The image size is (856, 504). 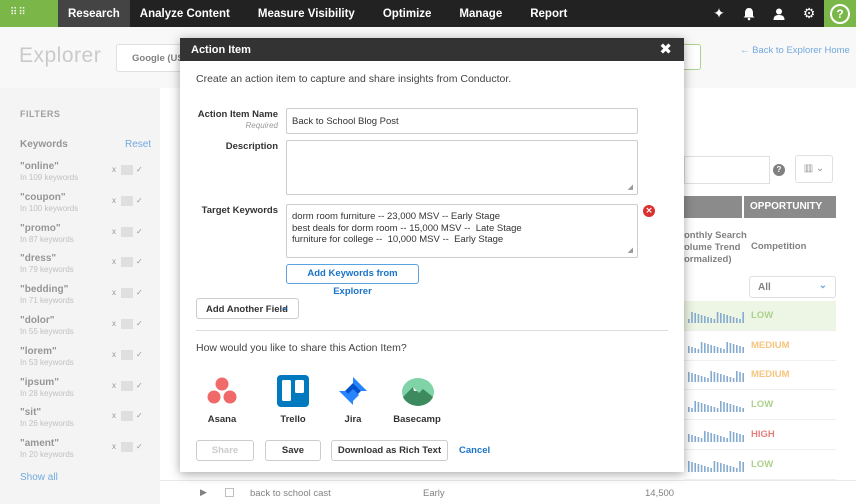 I want to click on nav-research: Research, so click(x=94, y=13).